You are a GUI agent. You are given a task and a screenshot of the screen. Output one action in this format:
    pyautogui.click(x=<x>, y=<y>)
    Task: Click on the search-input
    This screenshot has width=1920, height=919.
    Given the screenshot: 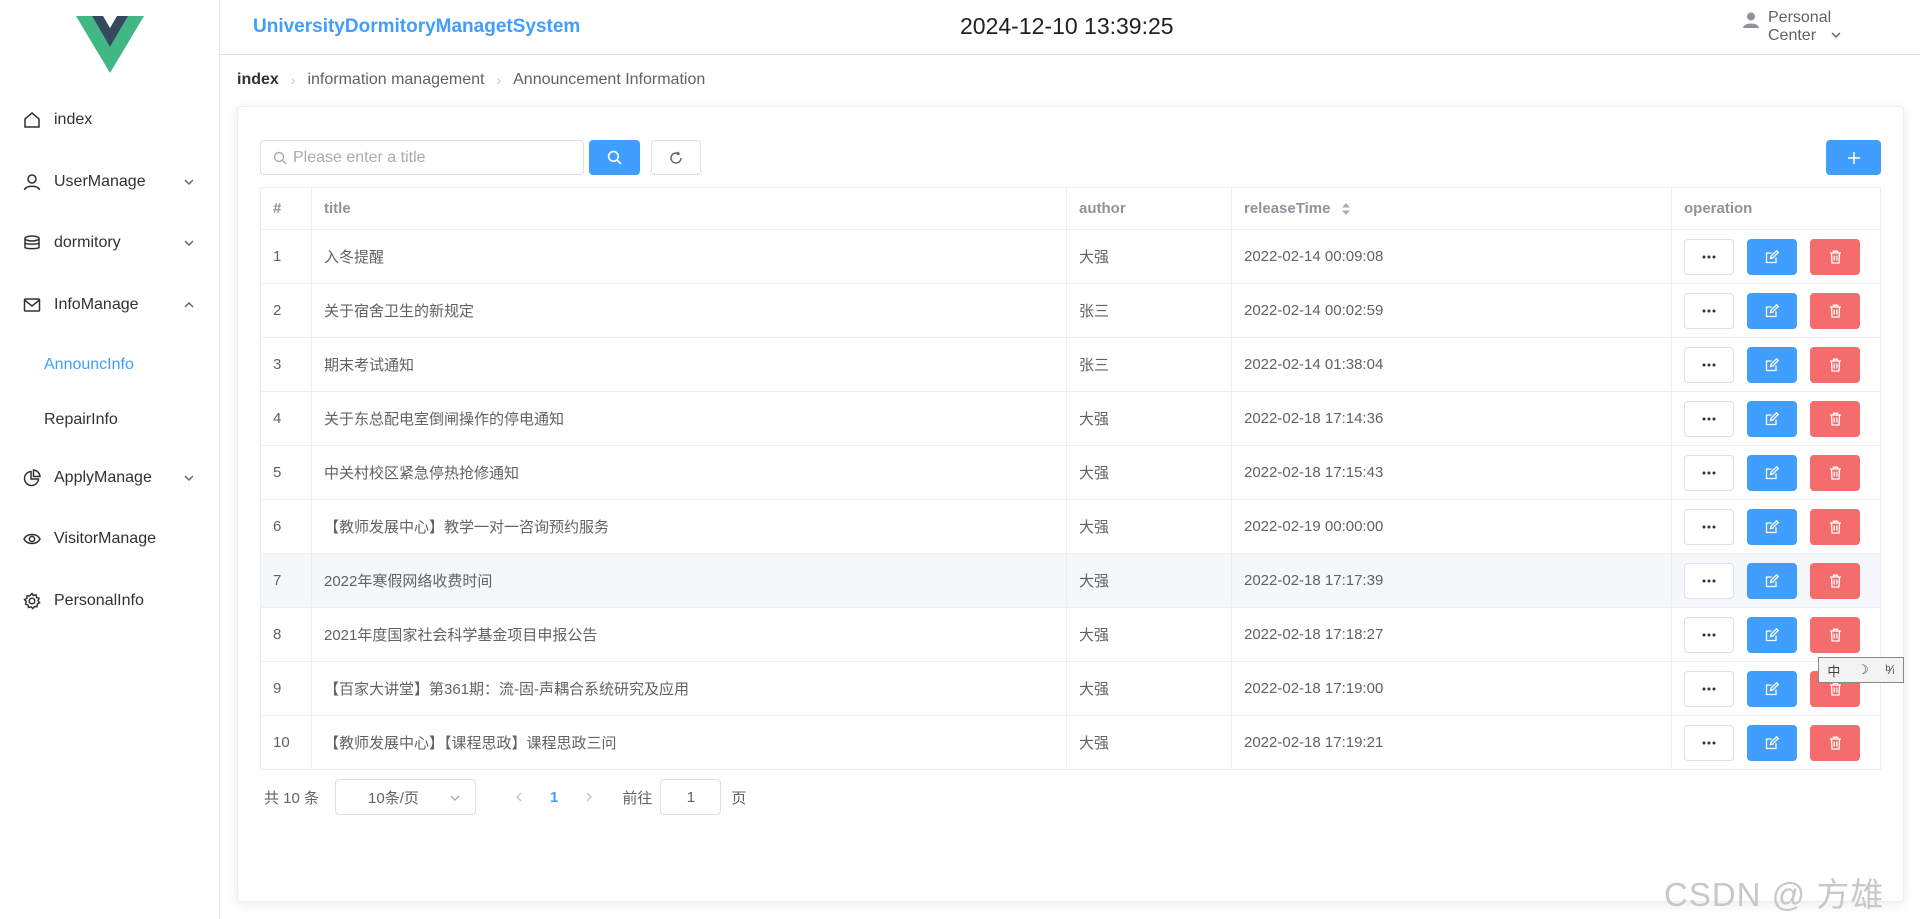 What is the action you would take?
    pyautogui.click(x=433, y=157)
    